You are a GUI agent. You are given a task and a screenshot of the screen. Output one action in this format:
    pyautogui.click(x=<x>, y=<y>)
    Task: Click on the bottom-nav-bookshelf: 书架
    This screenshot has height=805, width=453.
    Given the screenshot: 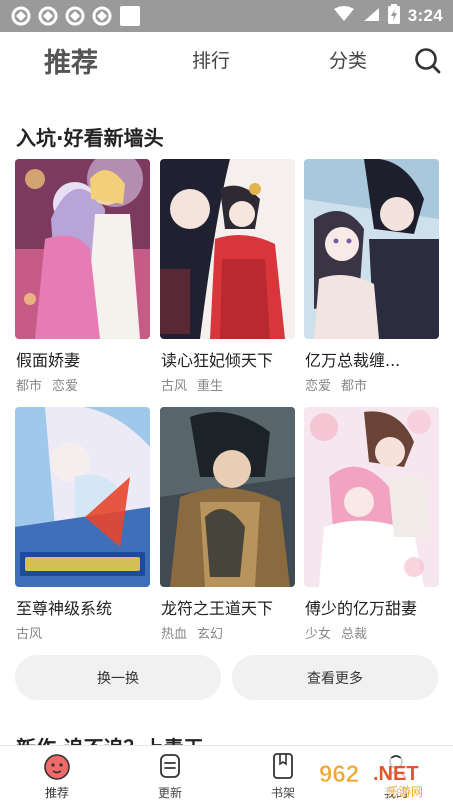 What is the action you would take?
    pyautogui.click(x=283, y=776)
    